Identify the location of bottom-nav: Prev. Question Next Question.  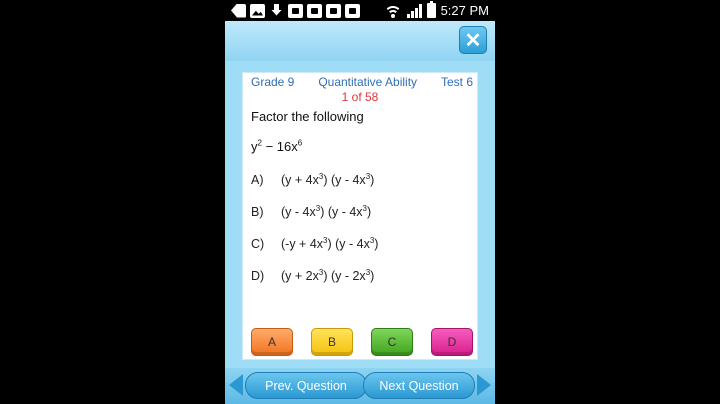
(360, 386).